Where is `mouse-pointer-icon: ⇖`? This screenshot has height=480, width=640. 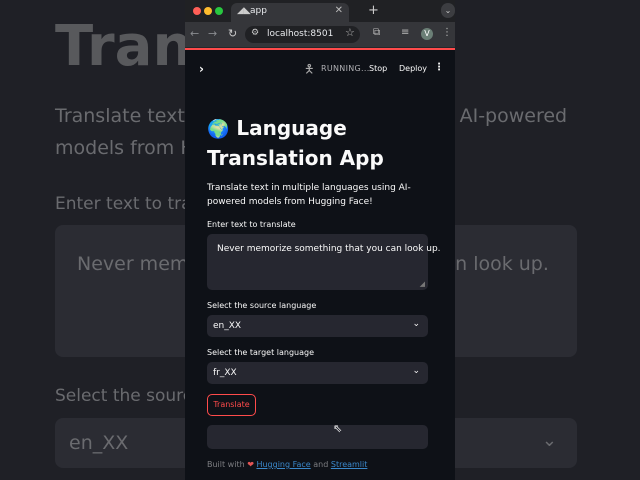
mouse-pointer-icon: ⇖ is located at coordinates (338, 428).